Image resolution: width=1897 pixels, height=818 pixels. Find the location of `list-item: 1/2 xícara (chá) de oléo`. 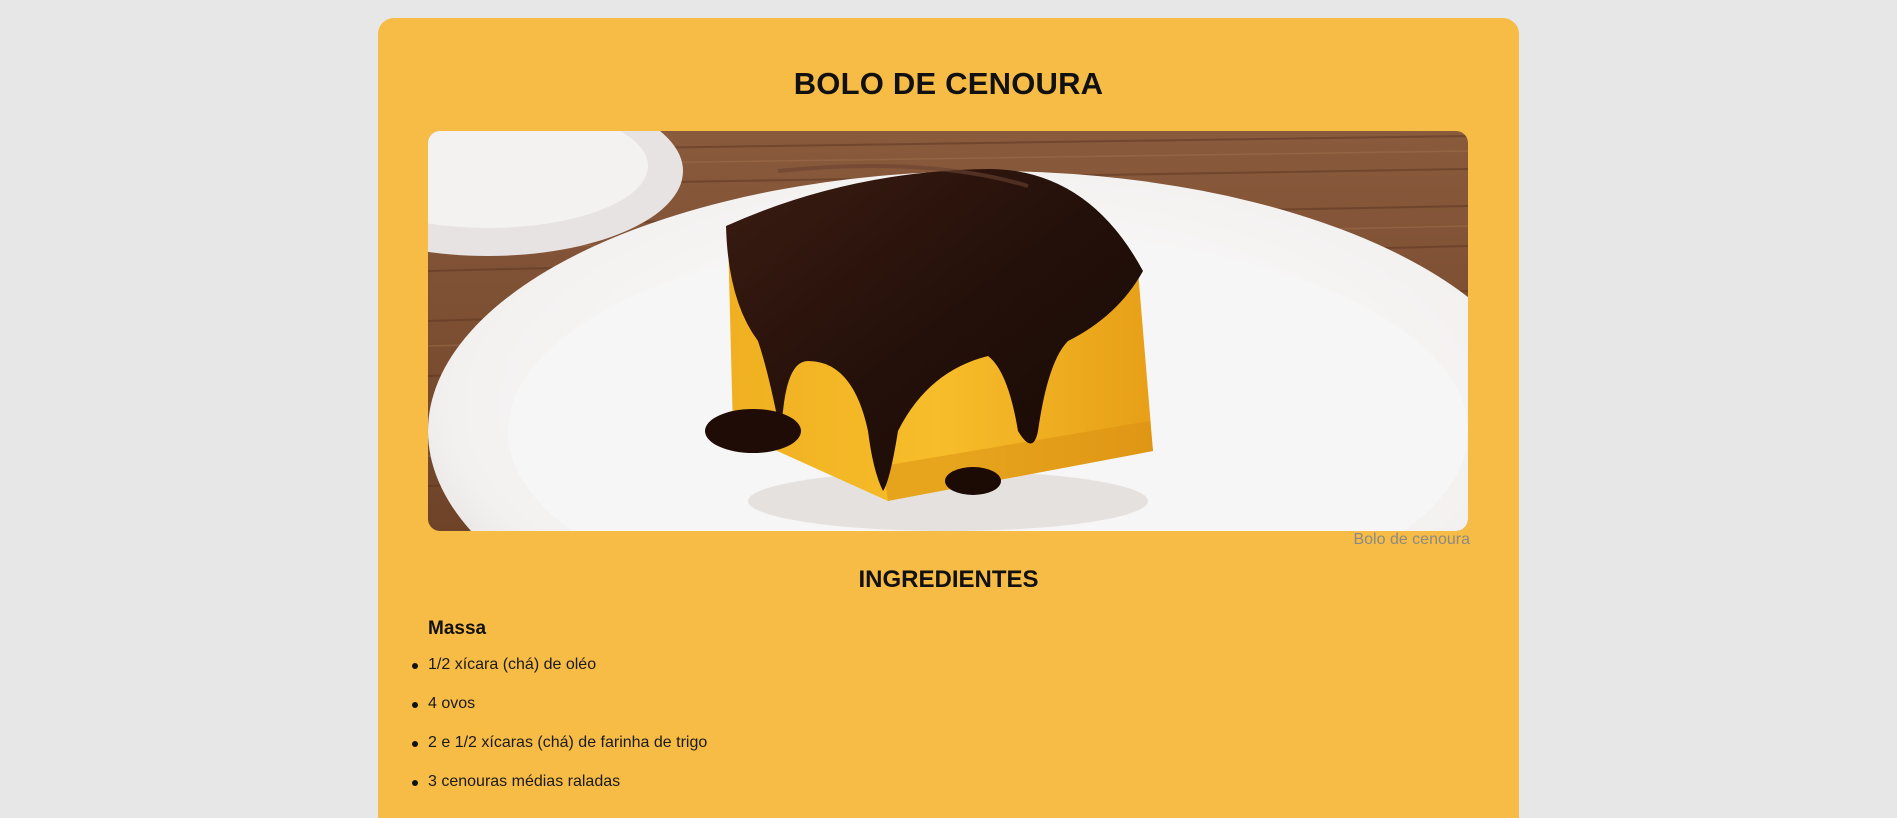

list-item: 1/2 xícara (chá) de oléo is located at coordinates (559, 675).